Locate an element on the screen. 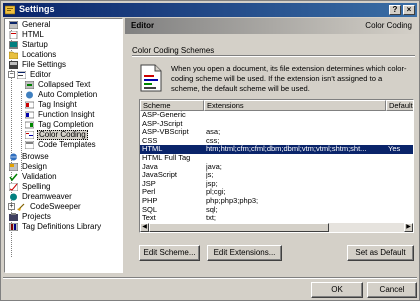 The image size is (420, 301). horizontal-scrollbar: ◀ ▶ is located at coordinates (276, 227).